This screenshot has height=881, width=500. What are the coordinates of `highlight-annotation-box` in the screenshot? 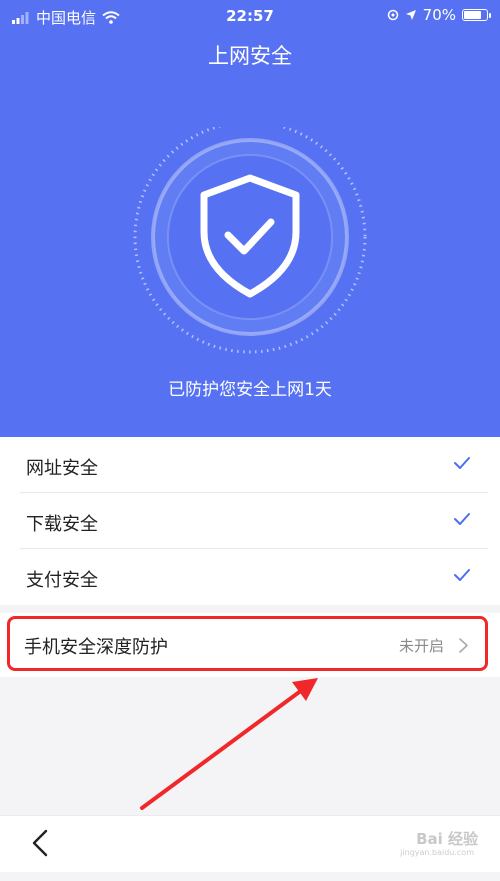 It's located at (247, 643).